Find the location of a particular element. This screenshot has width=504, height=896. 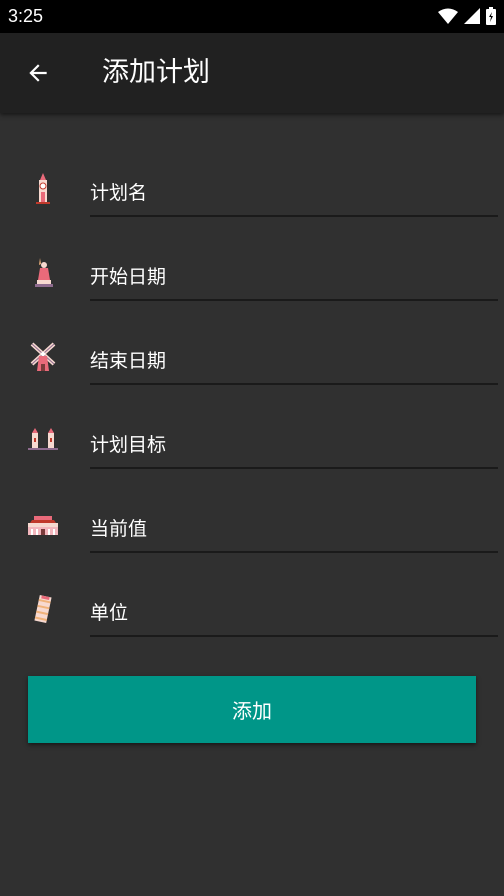

form-row-plan-name: 计划名 is located at coordinates (252, 192).